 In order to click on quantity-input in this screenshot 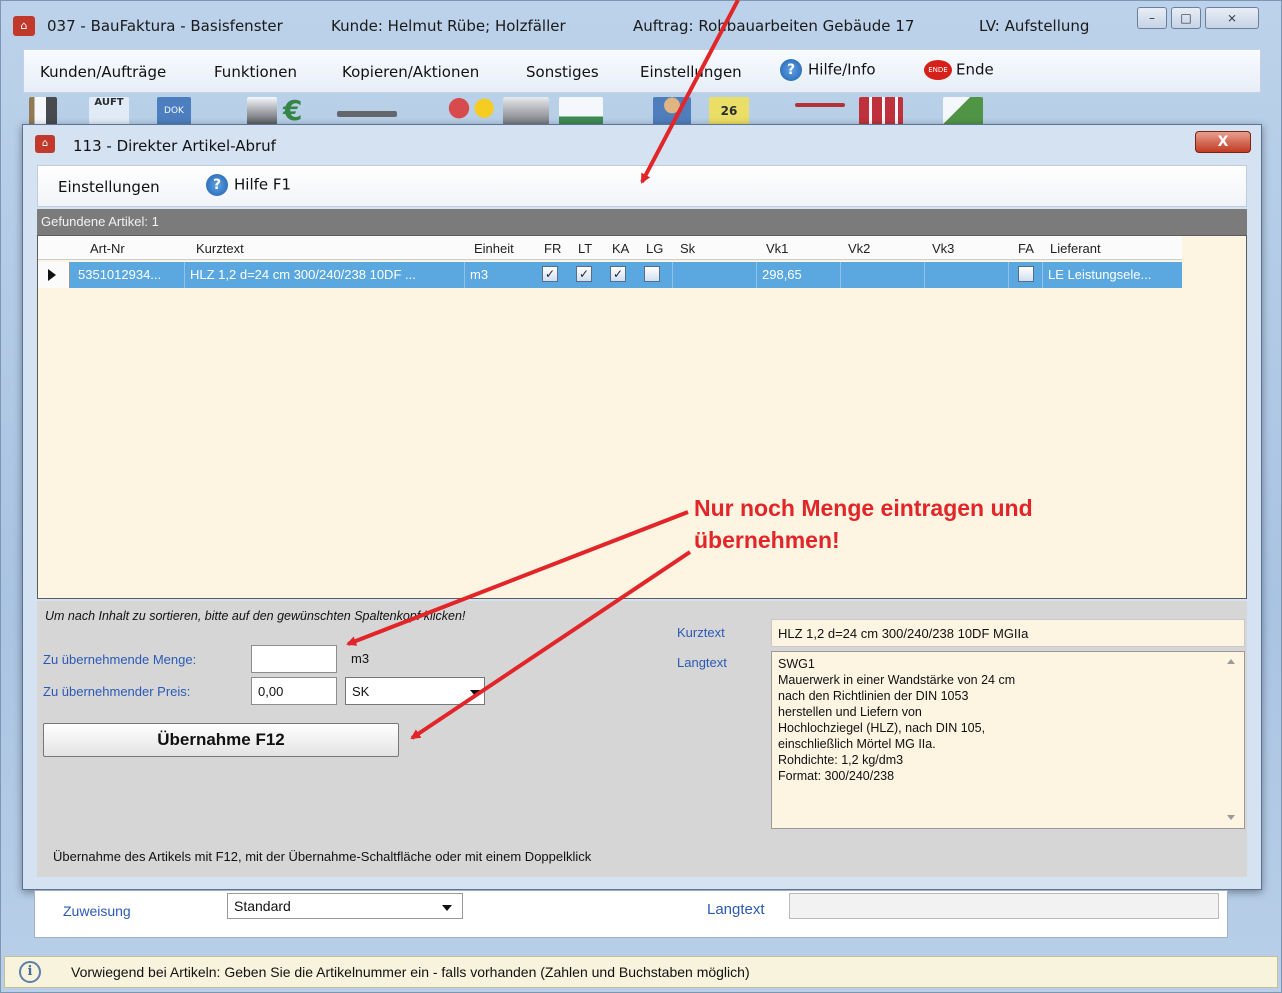, I will do `click(294, 659)`.